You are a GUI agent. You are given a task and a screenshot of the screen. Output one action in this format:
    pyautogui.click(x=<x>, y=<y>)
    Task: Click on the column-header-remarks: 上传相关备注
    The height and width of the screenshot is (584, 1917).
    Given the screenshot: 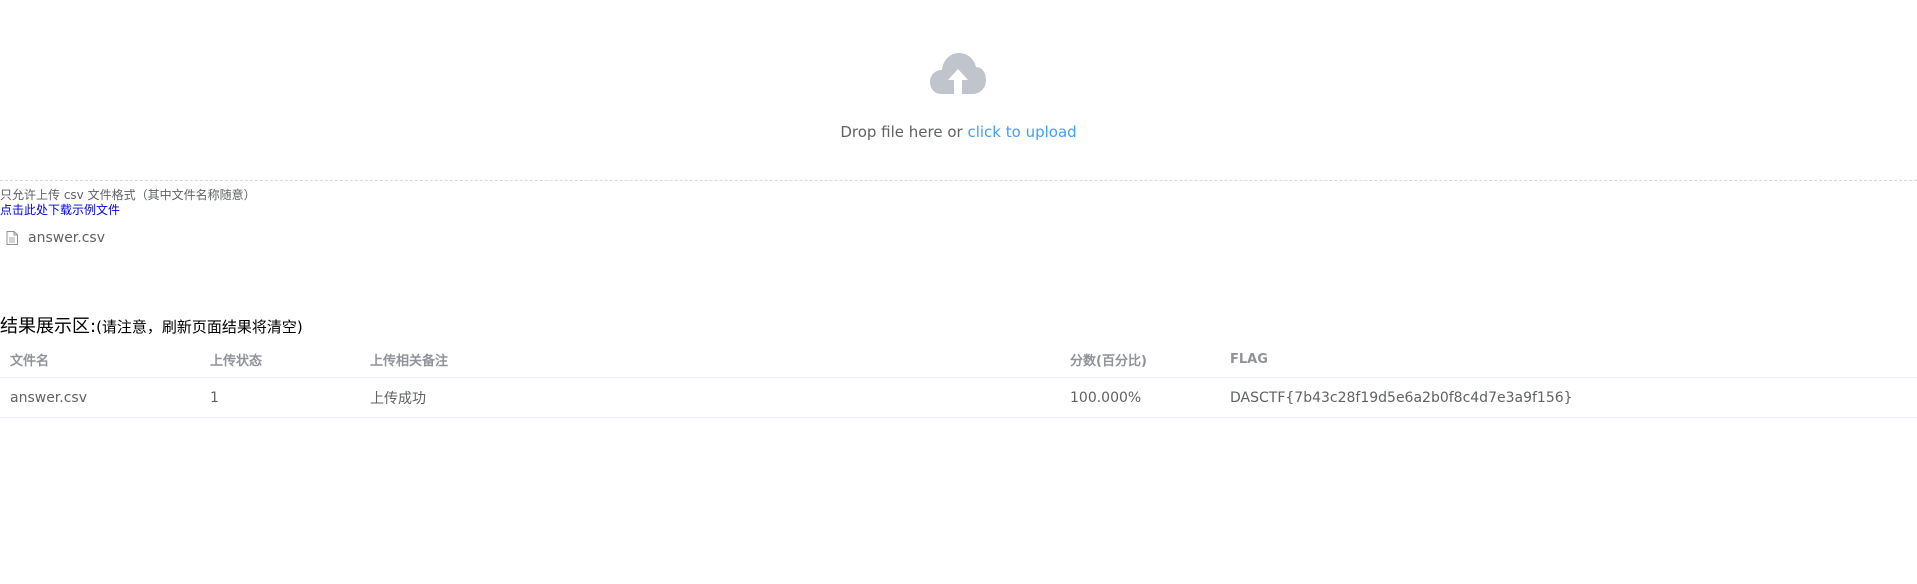 What is the action you would take?
    pyautogui.click(x=409, y=359)
    